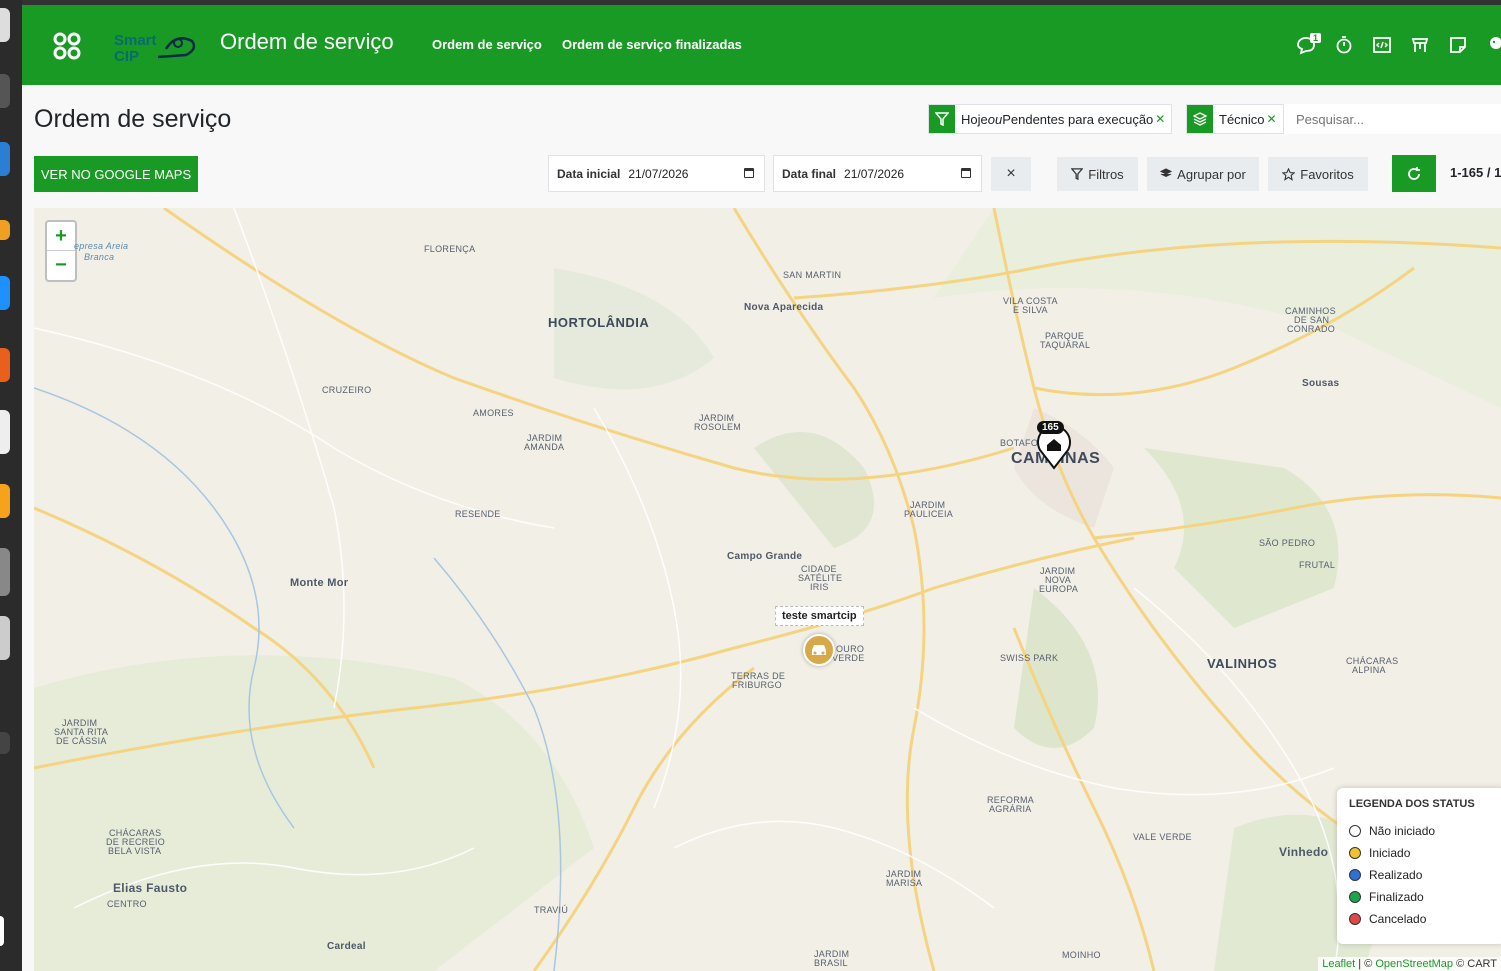 The image size is (1501, 971). Describe the element at coordinates (67, 46) in the screenshot. I see `apps-grid-icon` at that location.